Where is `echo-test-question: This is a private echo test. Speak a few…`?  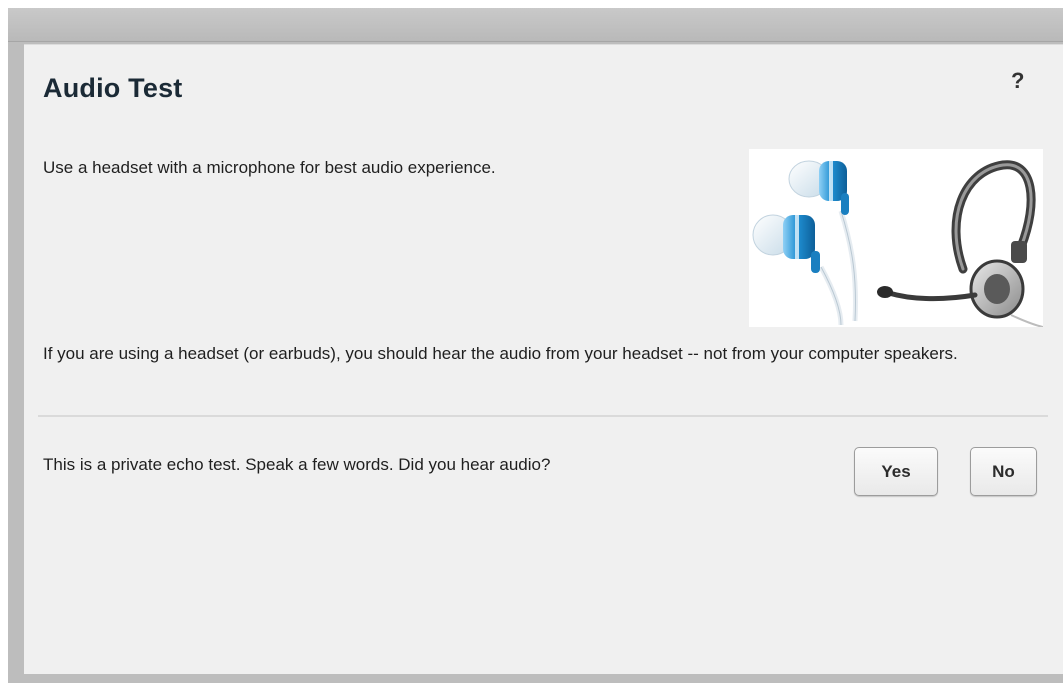
echo-test-question: This is a private echo test. Speak a few… is located at coordinates (297, 464).